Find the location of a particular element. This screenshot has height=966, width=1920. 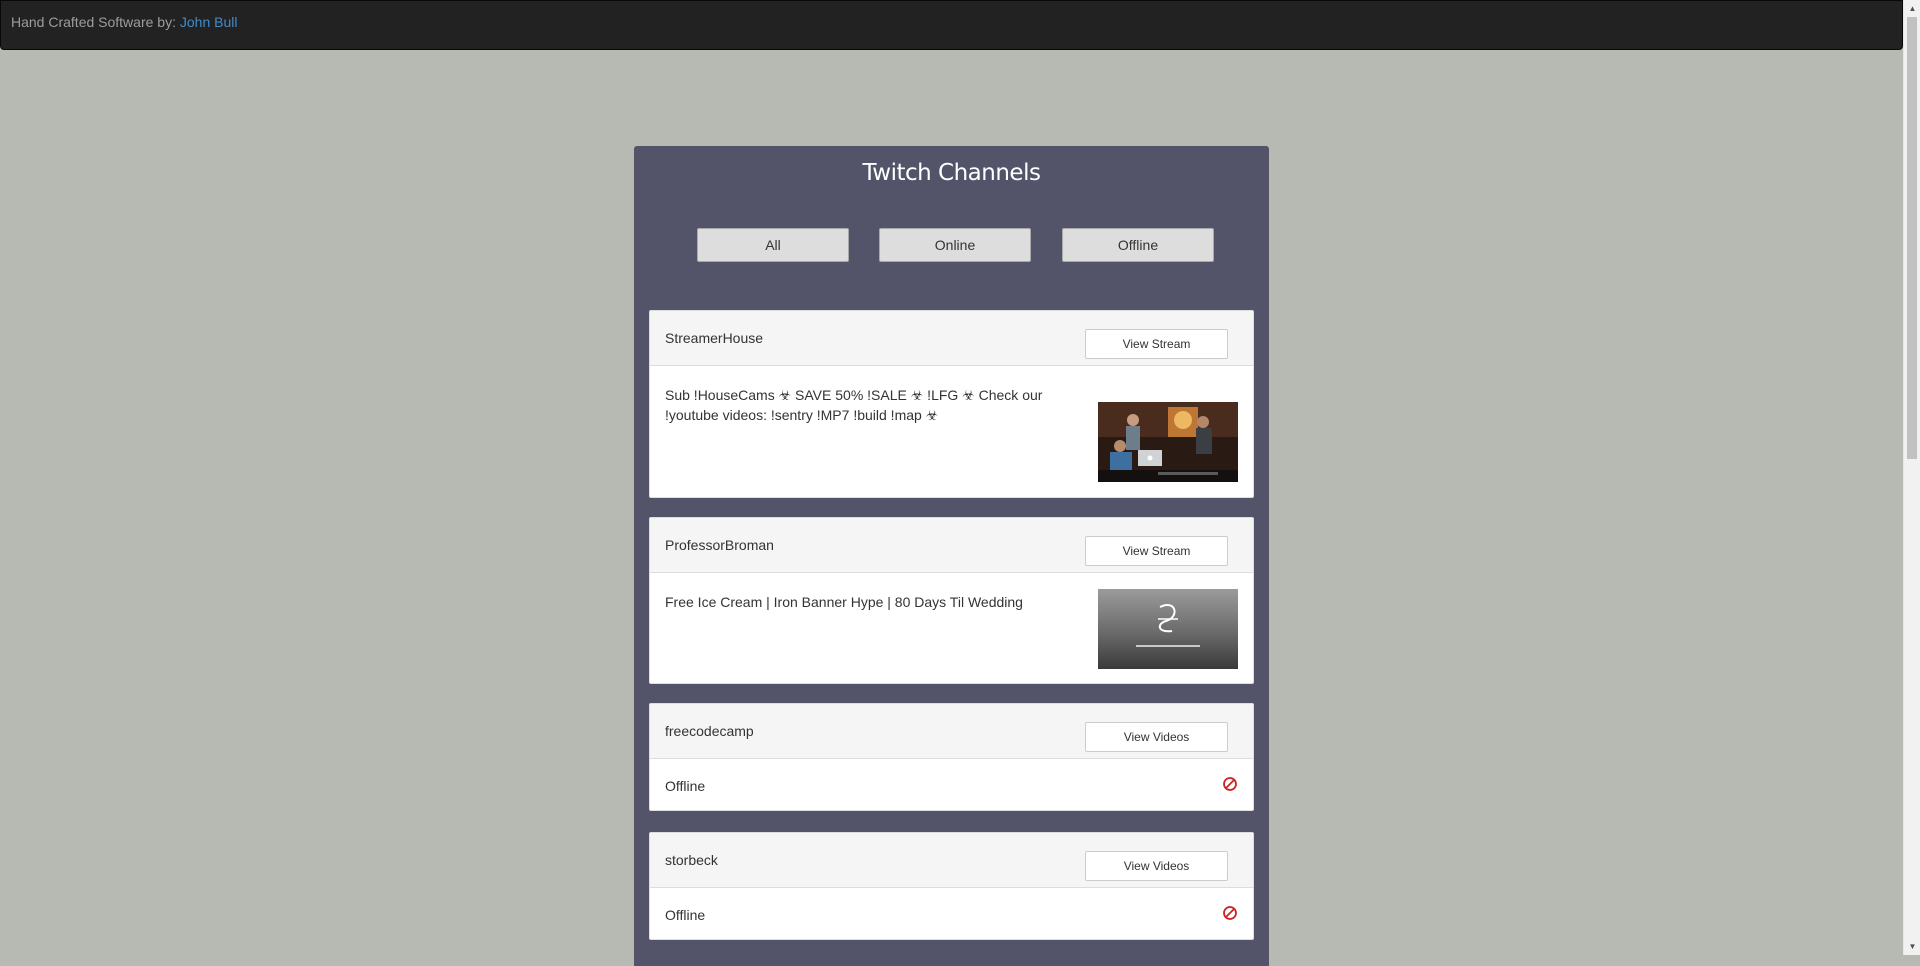

channel-card: storbeck View Videos Offline is located at coordinates (951, 886).